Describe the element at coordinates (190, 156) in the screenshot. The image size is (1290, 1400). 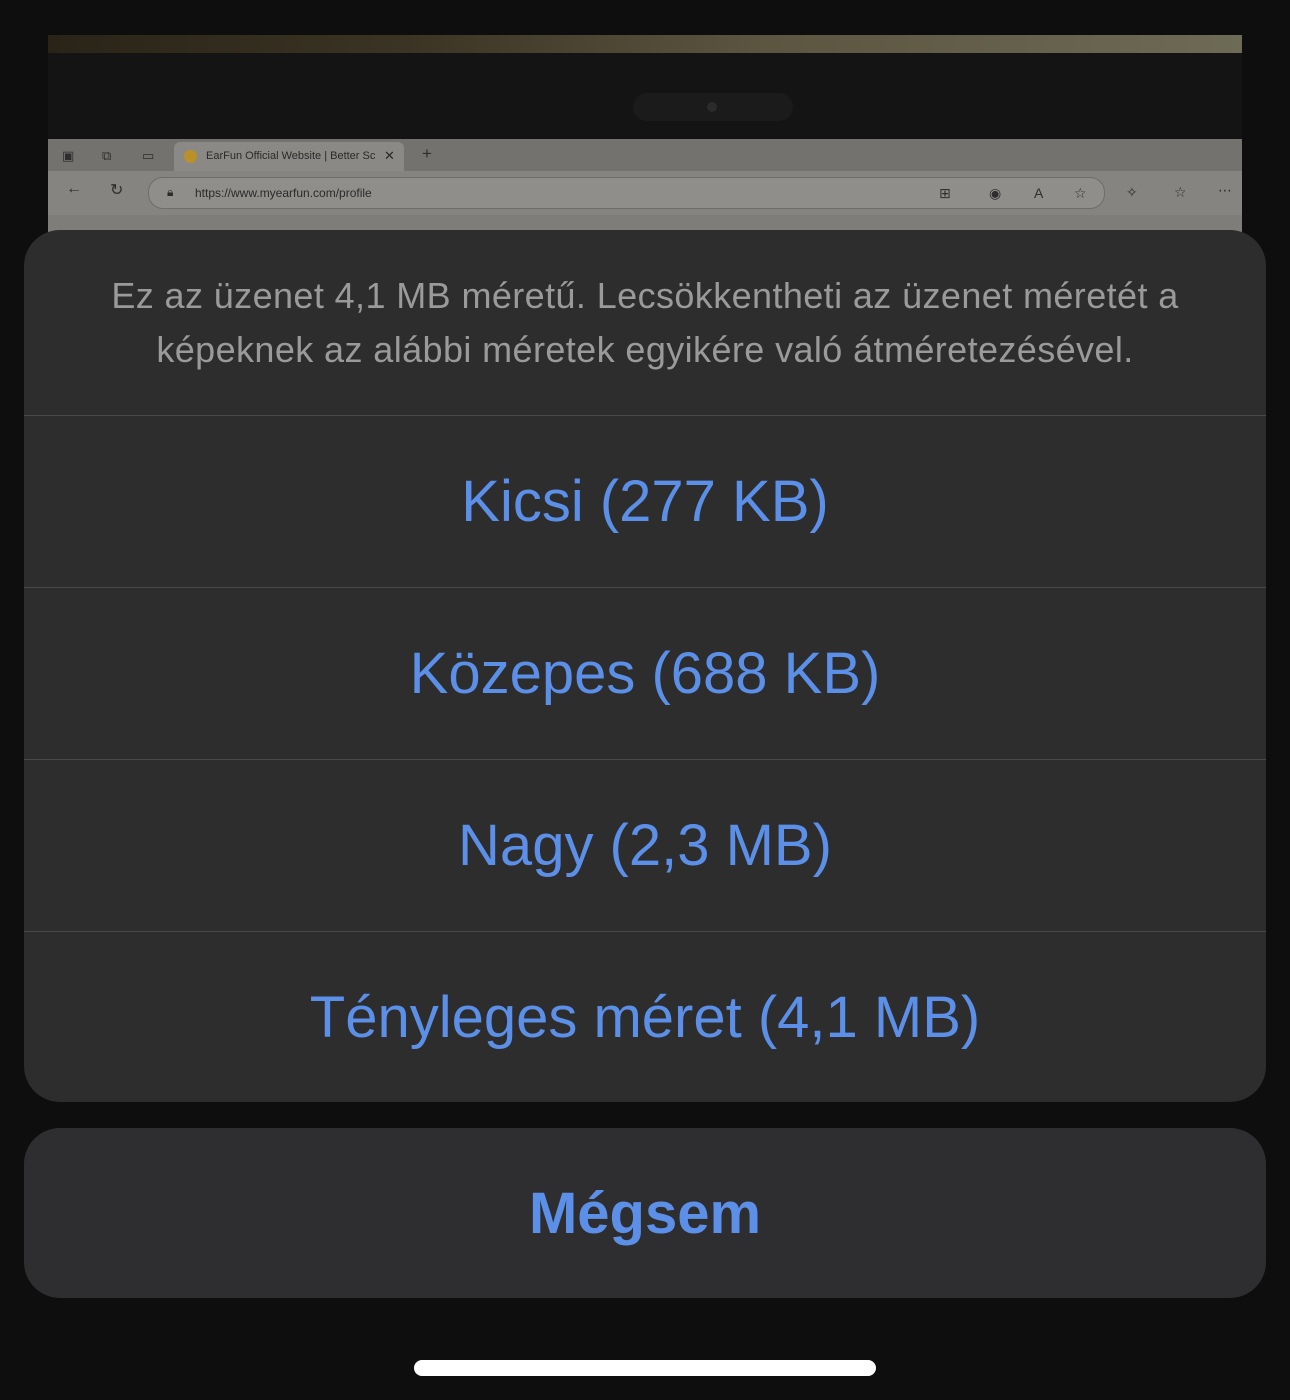
I see `site-favicon-icon` at that location.